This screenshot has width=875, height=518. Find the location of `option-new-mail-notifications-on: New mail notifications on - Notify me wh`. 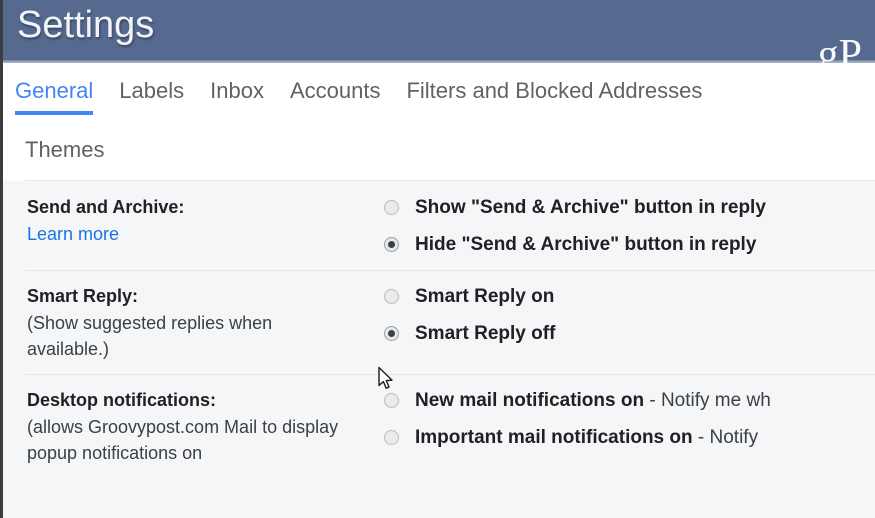

option-new-mail-notifications-on: New mail notifications on - Notify me wh is located at coordinates (624, 401).